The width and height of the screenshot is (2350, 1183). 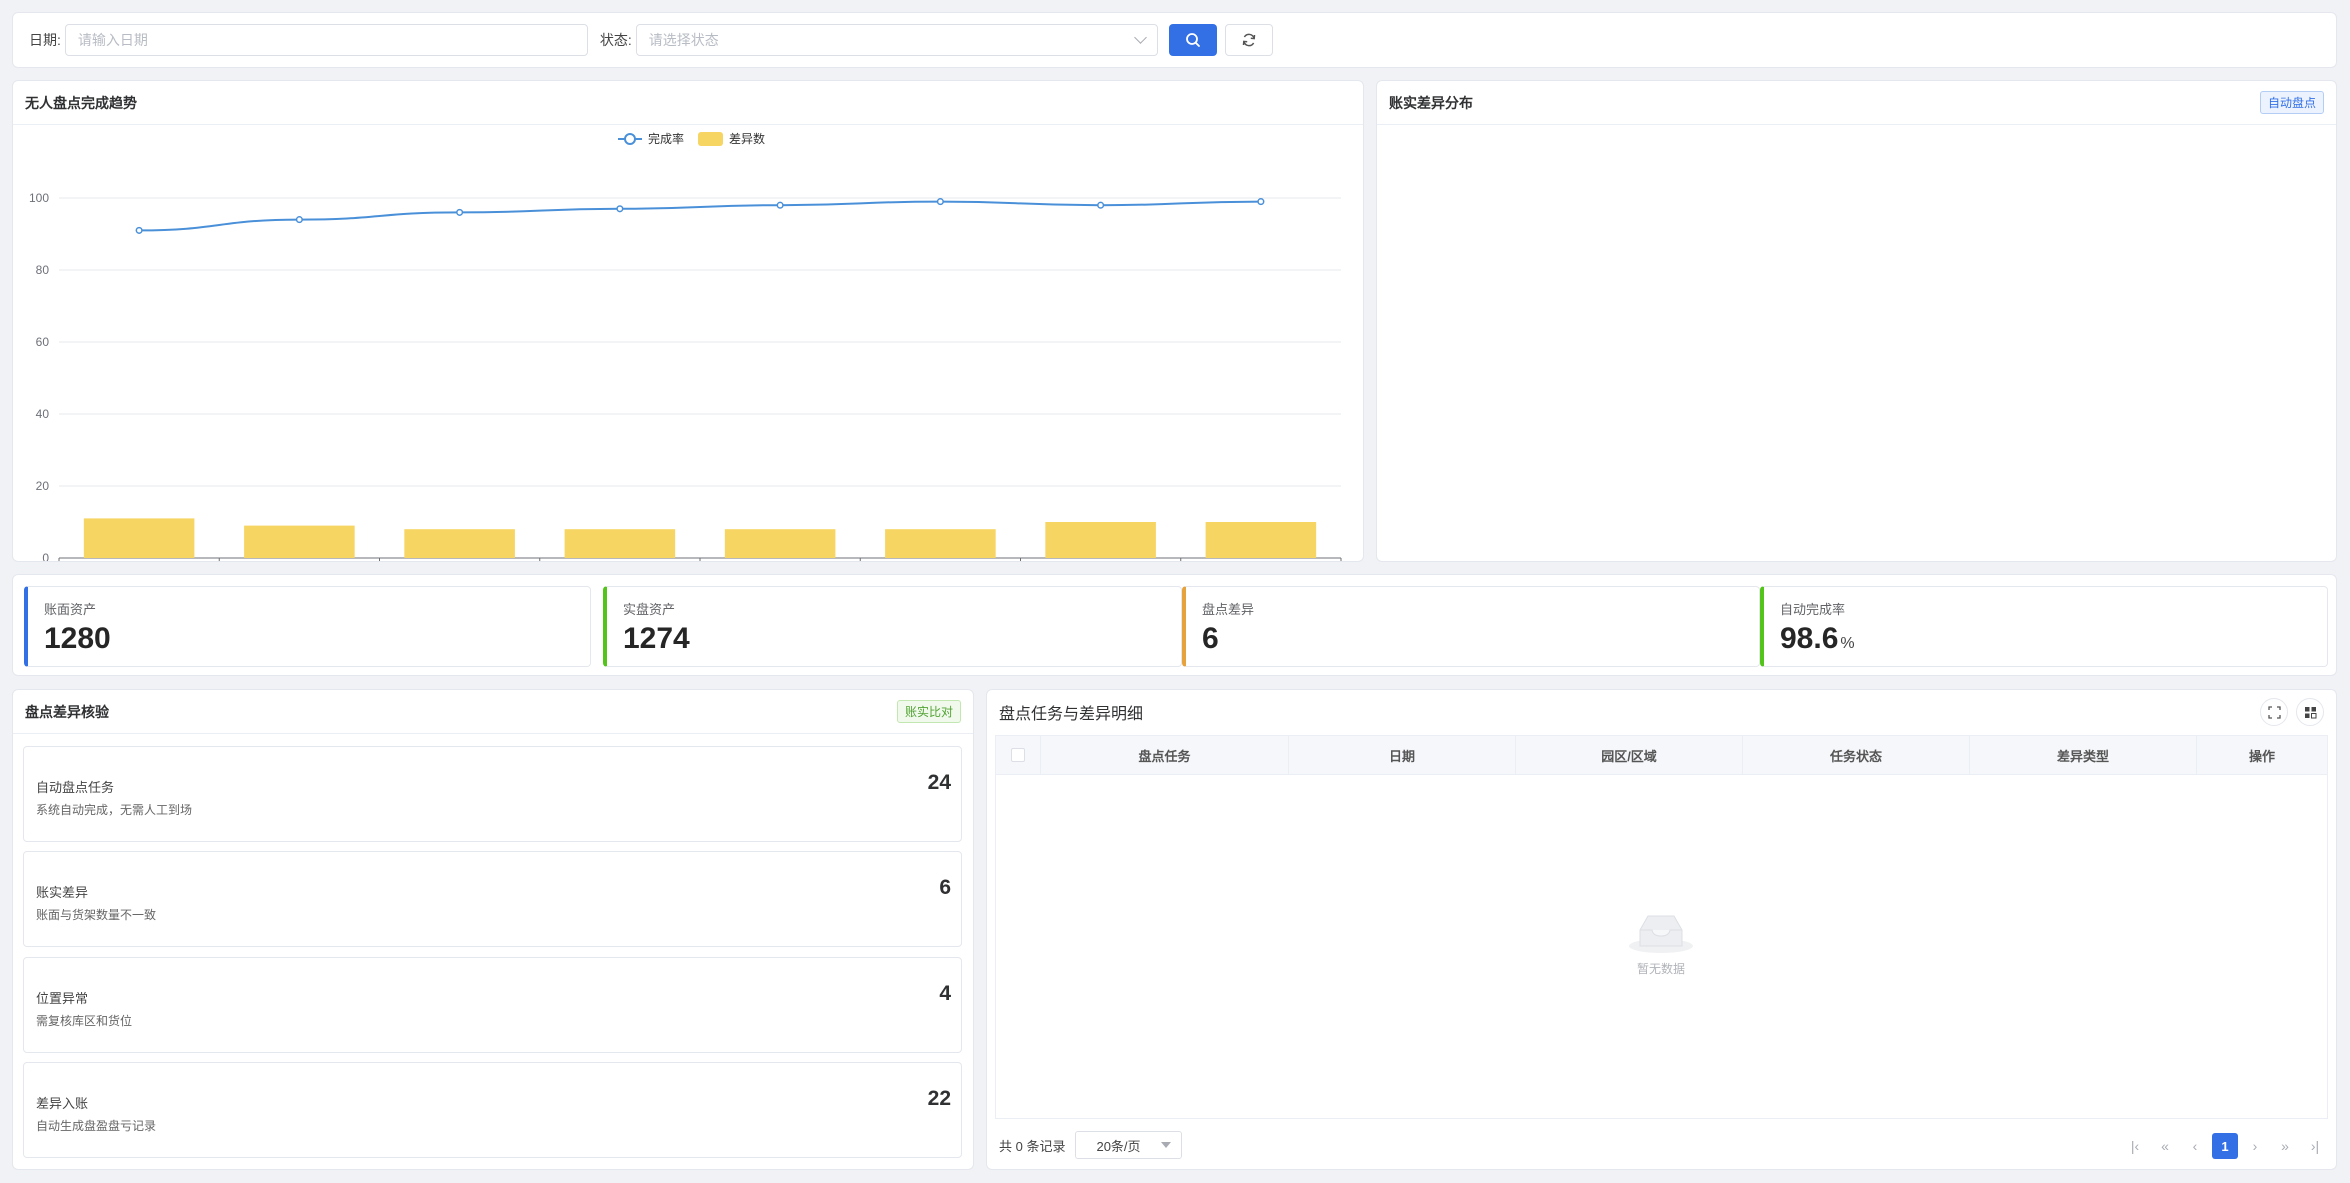 What do you see at coordinates (326, 40) in the screenshot?
I see `date-input: 请输入日期` at bounding box center [326, 40].